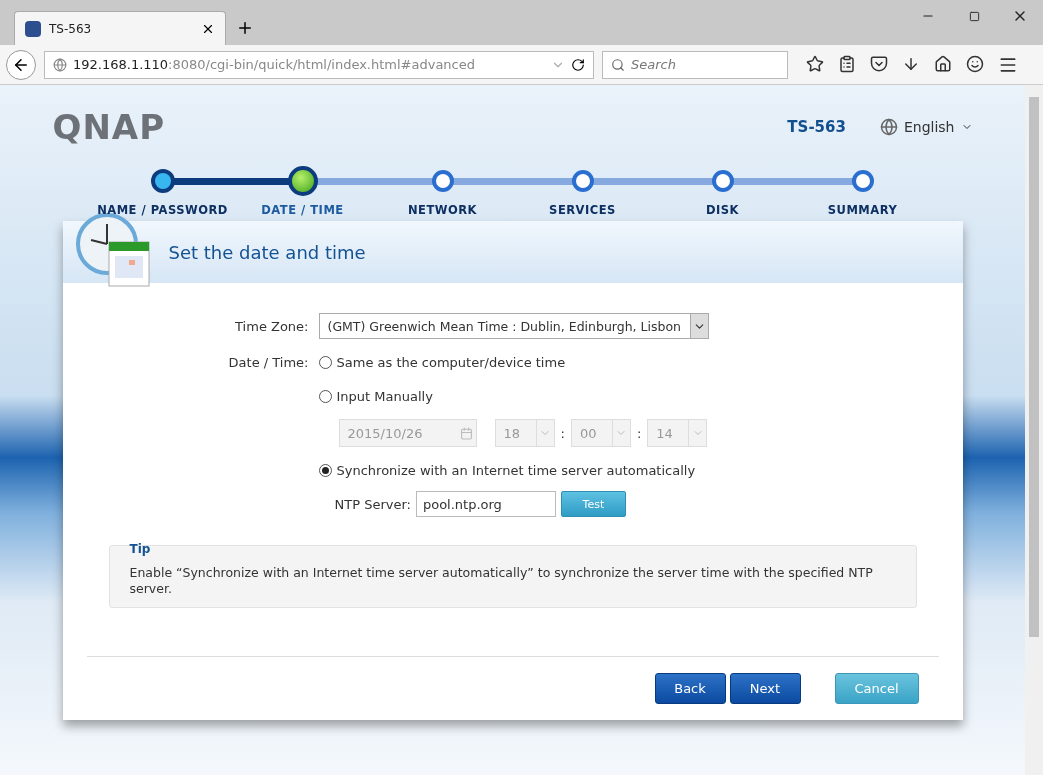  What do you see at coordinates (302, 210) in the screenshot?
I see `step-label: DATE / TIME` at bounding box center [302, 210].